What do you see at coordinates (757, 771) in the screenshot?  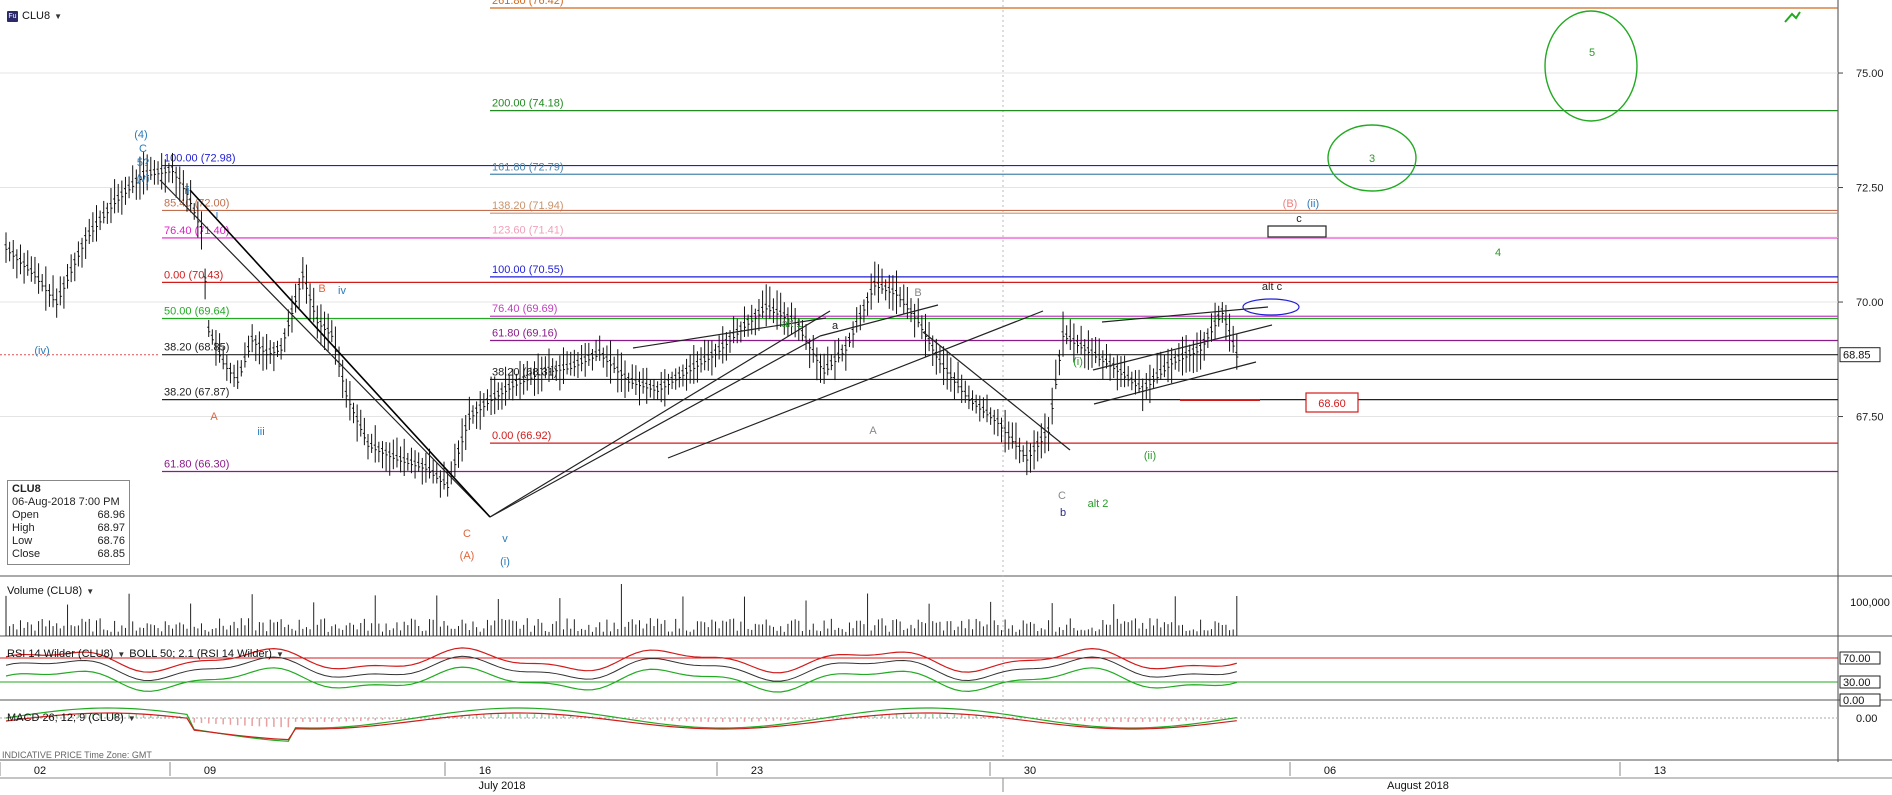 I see `x-tick-label: 23` at bounding box center [757, 771].